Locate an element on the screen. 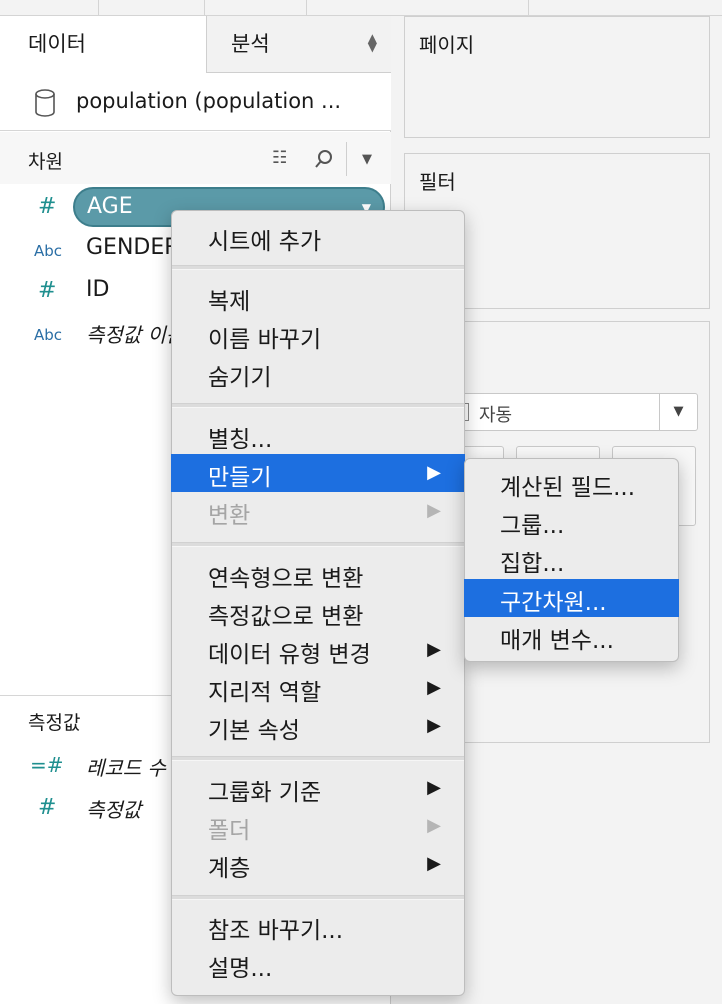 The height and width of the screenshot is (1004, 722). menu-item-geographic-role: 지리적 역할 ▶ is located at coordinates (318, 688).